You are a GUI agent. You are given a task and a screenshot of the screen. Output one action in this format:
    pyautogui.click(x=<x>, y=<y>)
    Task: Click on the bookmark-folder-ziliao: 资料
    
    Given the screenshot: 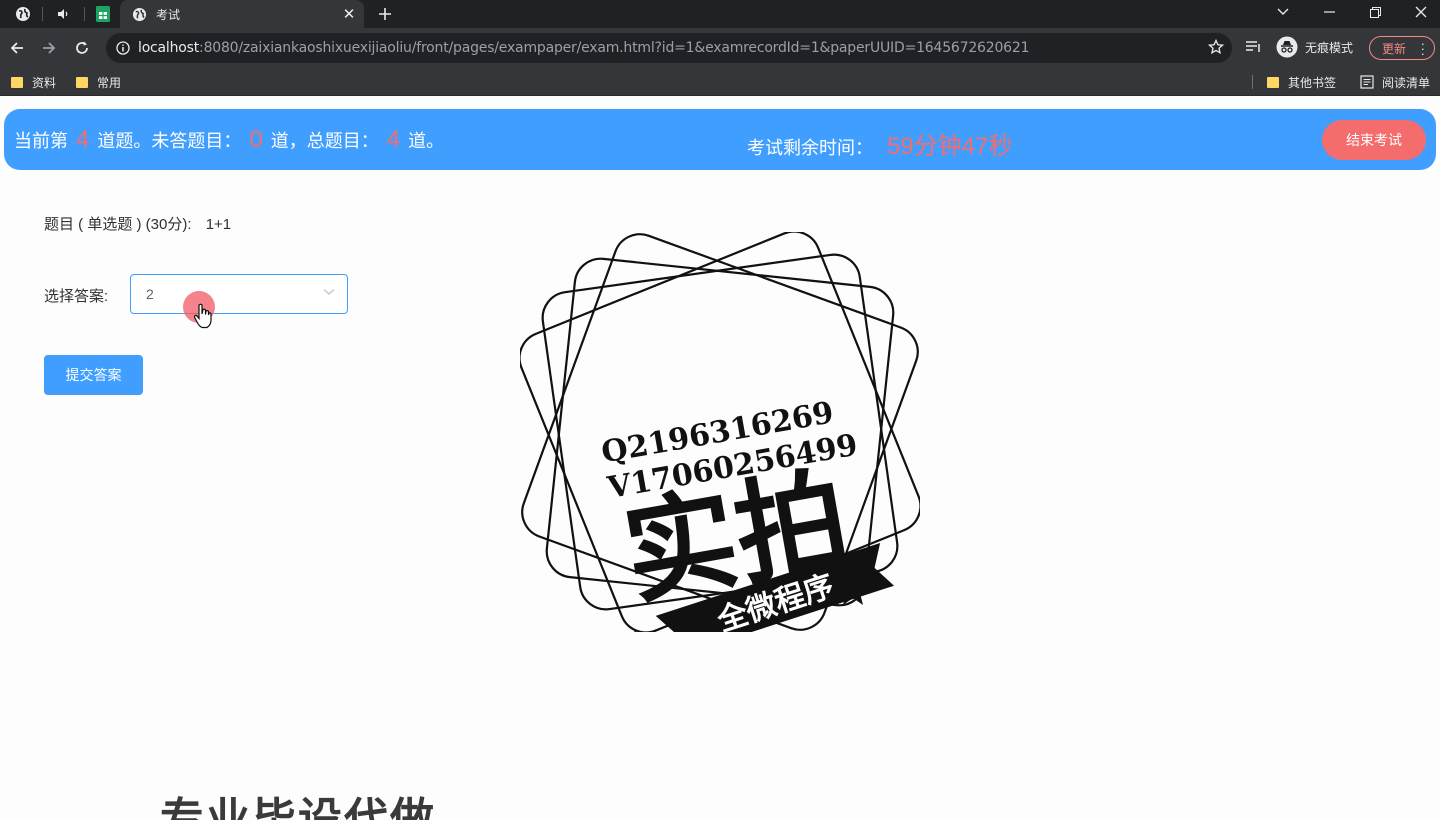 What is the action you would take?
    pyautogui.click(x=33, y=82)
    